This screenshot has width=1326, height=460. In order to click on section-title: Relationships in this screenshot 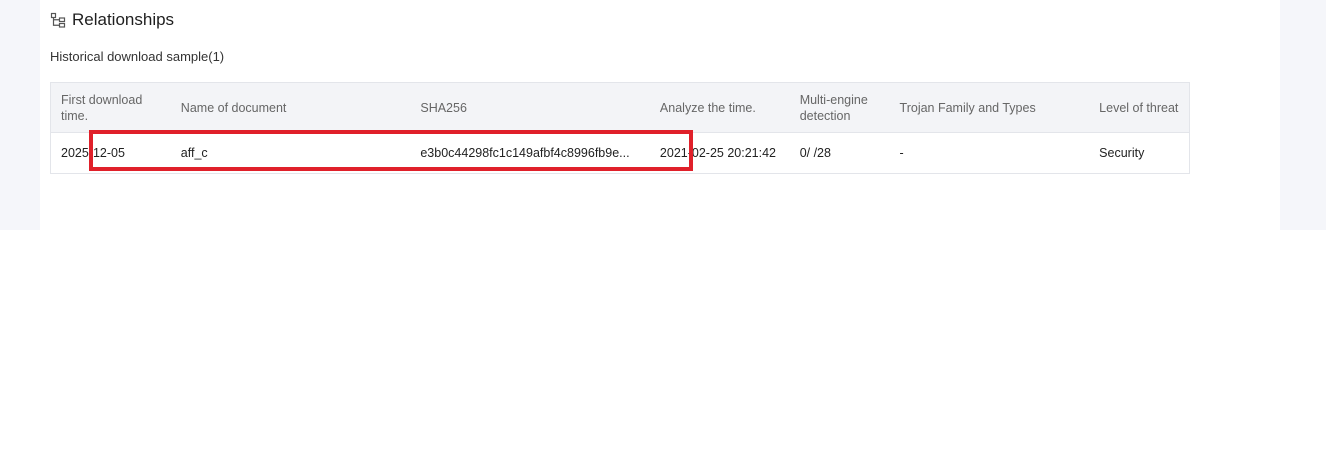, I will do `click(112, 20)`.